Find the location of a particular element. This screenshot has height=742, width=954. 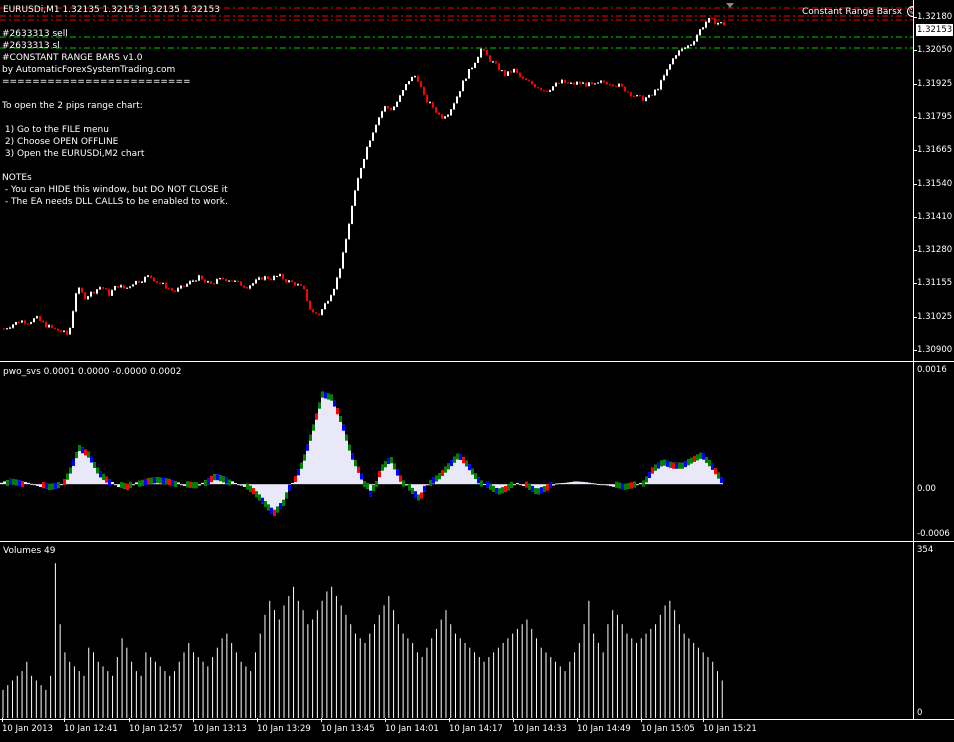

info-line: 3) Open the EURUSDi,M2 chart is located at coordinates (73, 154).